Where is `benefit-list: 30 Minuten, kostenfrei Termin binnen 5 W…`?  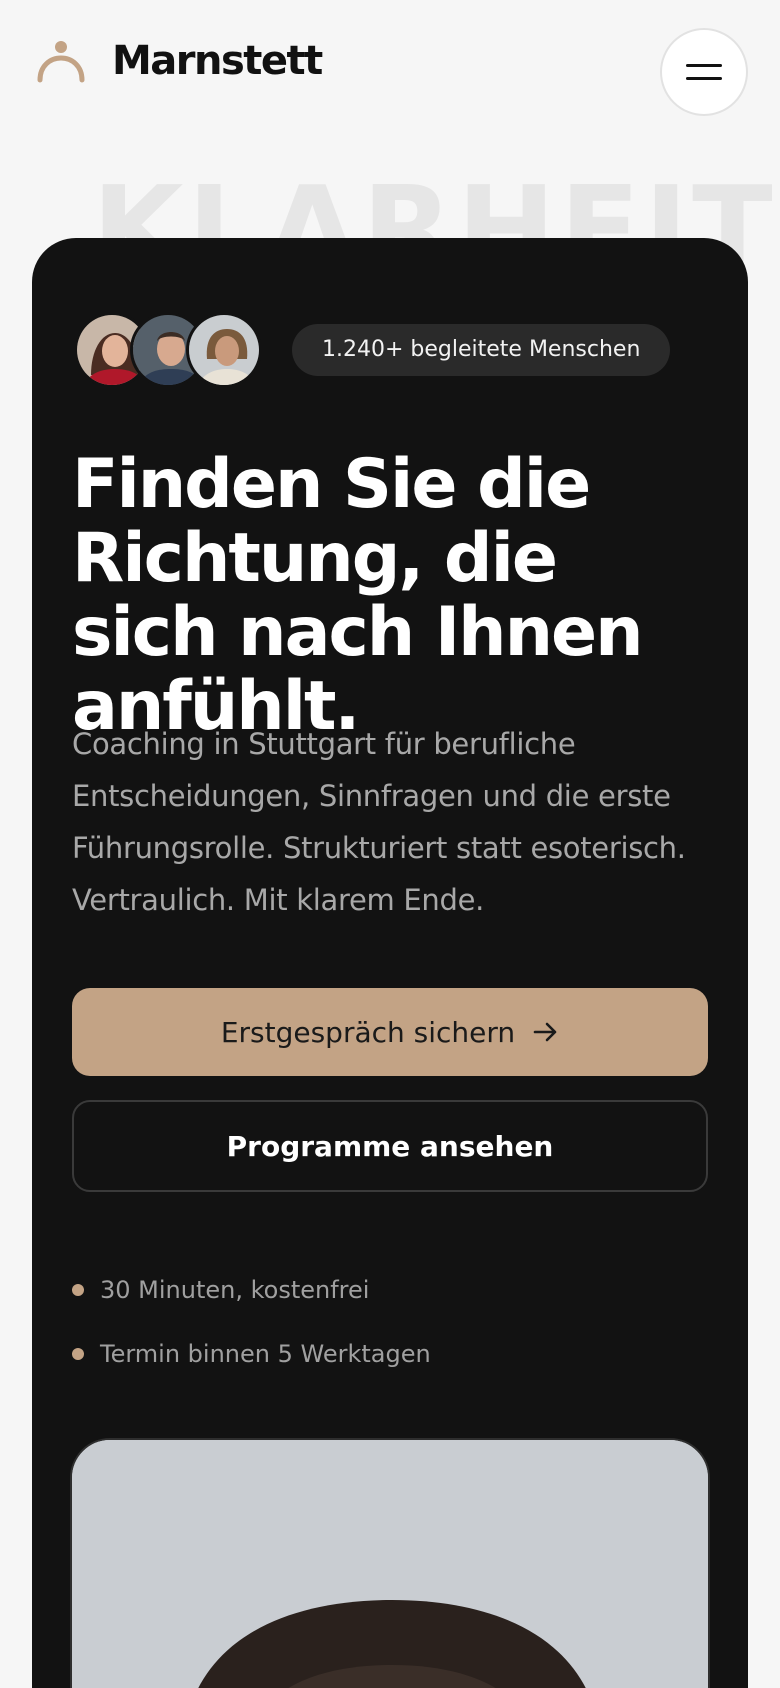 benefit-list: 30 Minuten, kostenfrei Termin binnen 5 W… is located at coordinates (392, 1322).